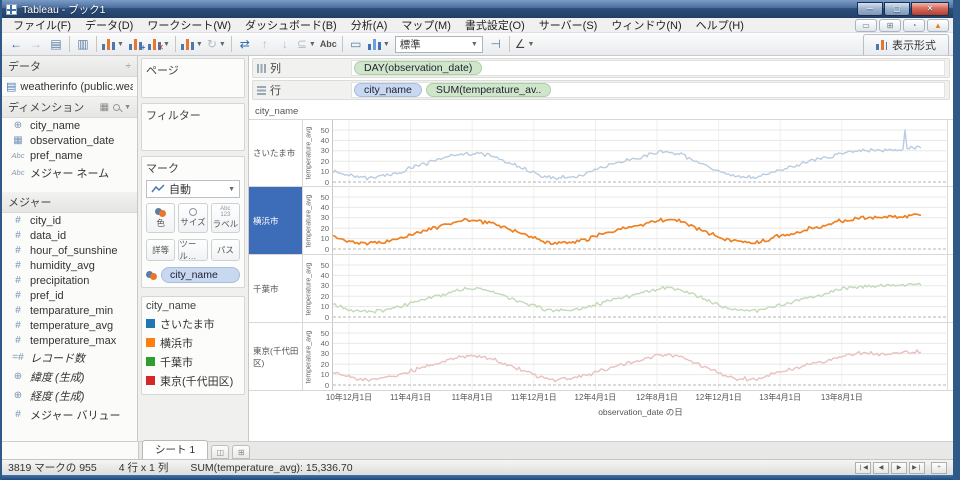  Describe the element at coordinates (897, 9) in the screenshot. I see `maximize-button: ▢` at that location.